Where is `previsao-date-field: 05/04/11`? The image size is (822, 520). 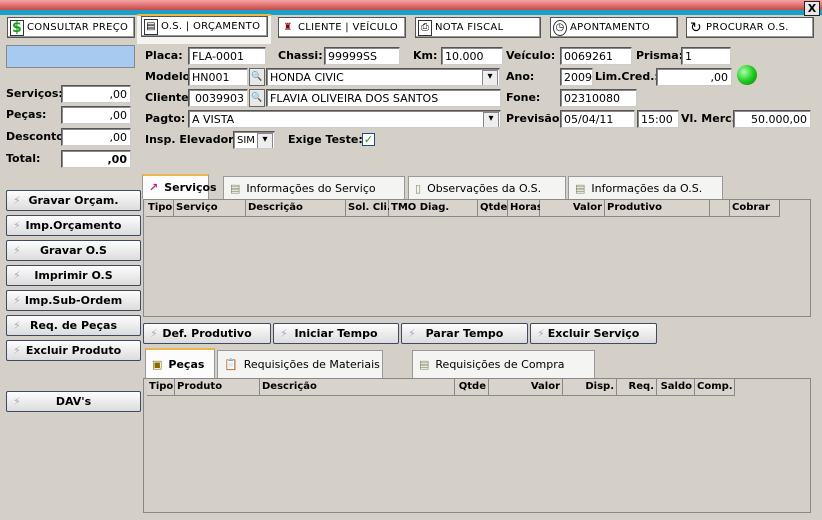 previsao-date-field: 05/04/11 is located at coordinates (597, 119).